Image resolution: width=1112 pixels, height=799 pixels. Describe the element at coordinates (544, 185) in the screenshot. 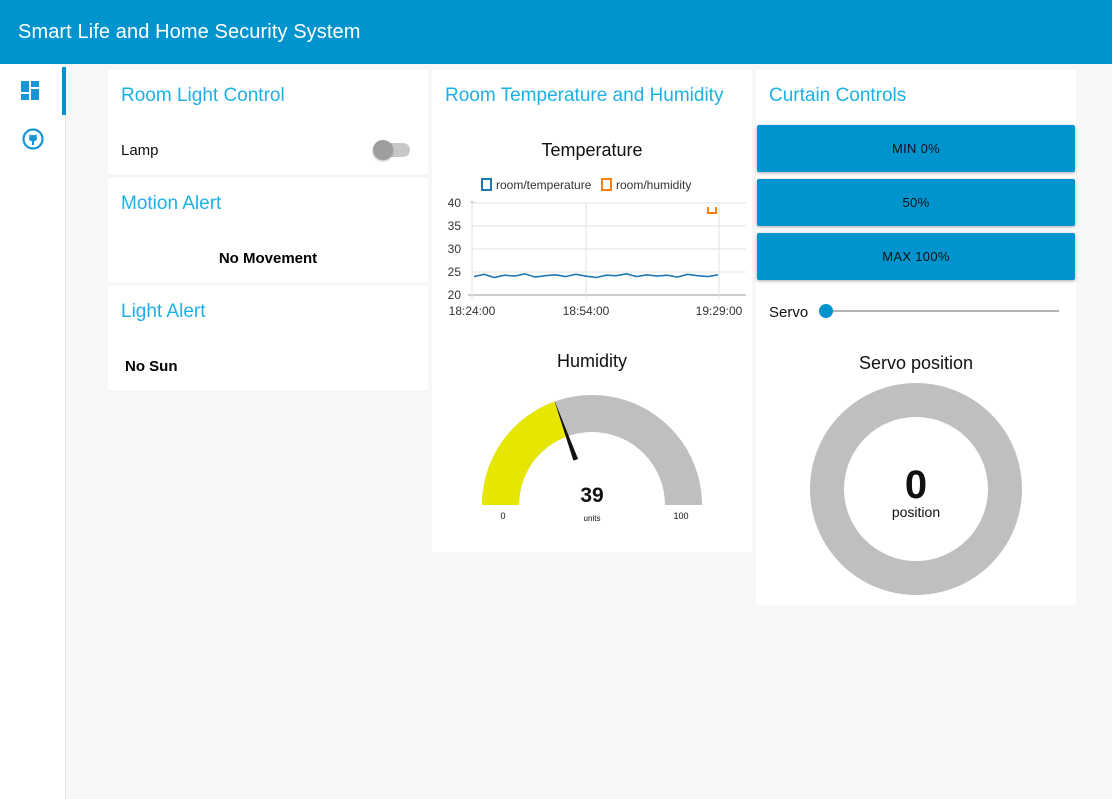

I see `legend-label: room/temperature` at that location.